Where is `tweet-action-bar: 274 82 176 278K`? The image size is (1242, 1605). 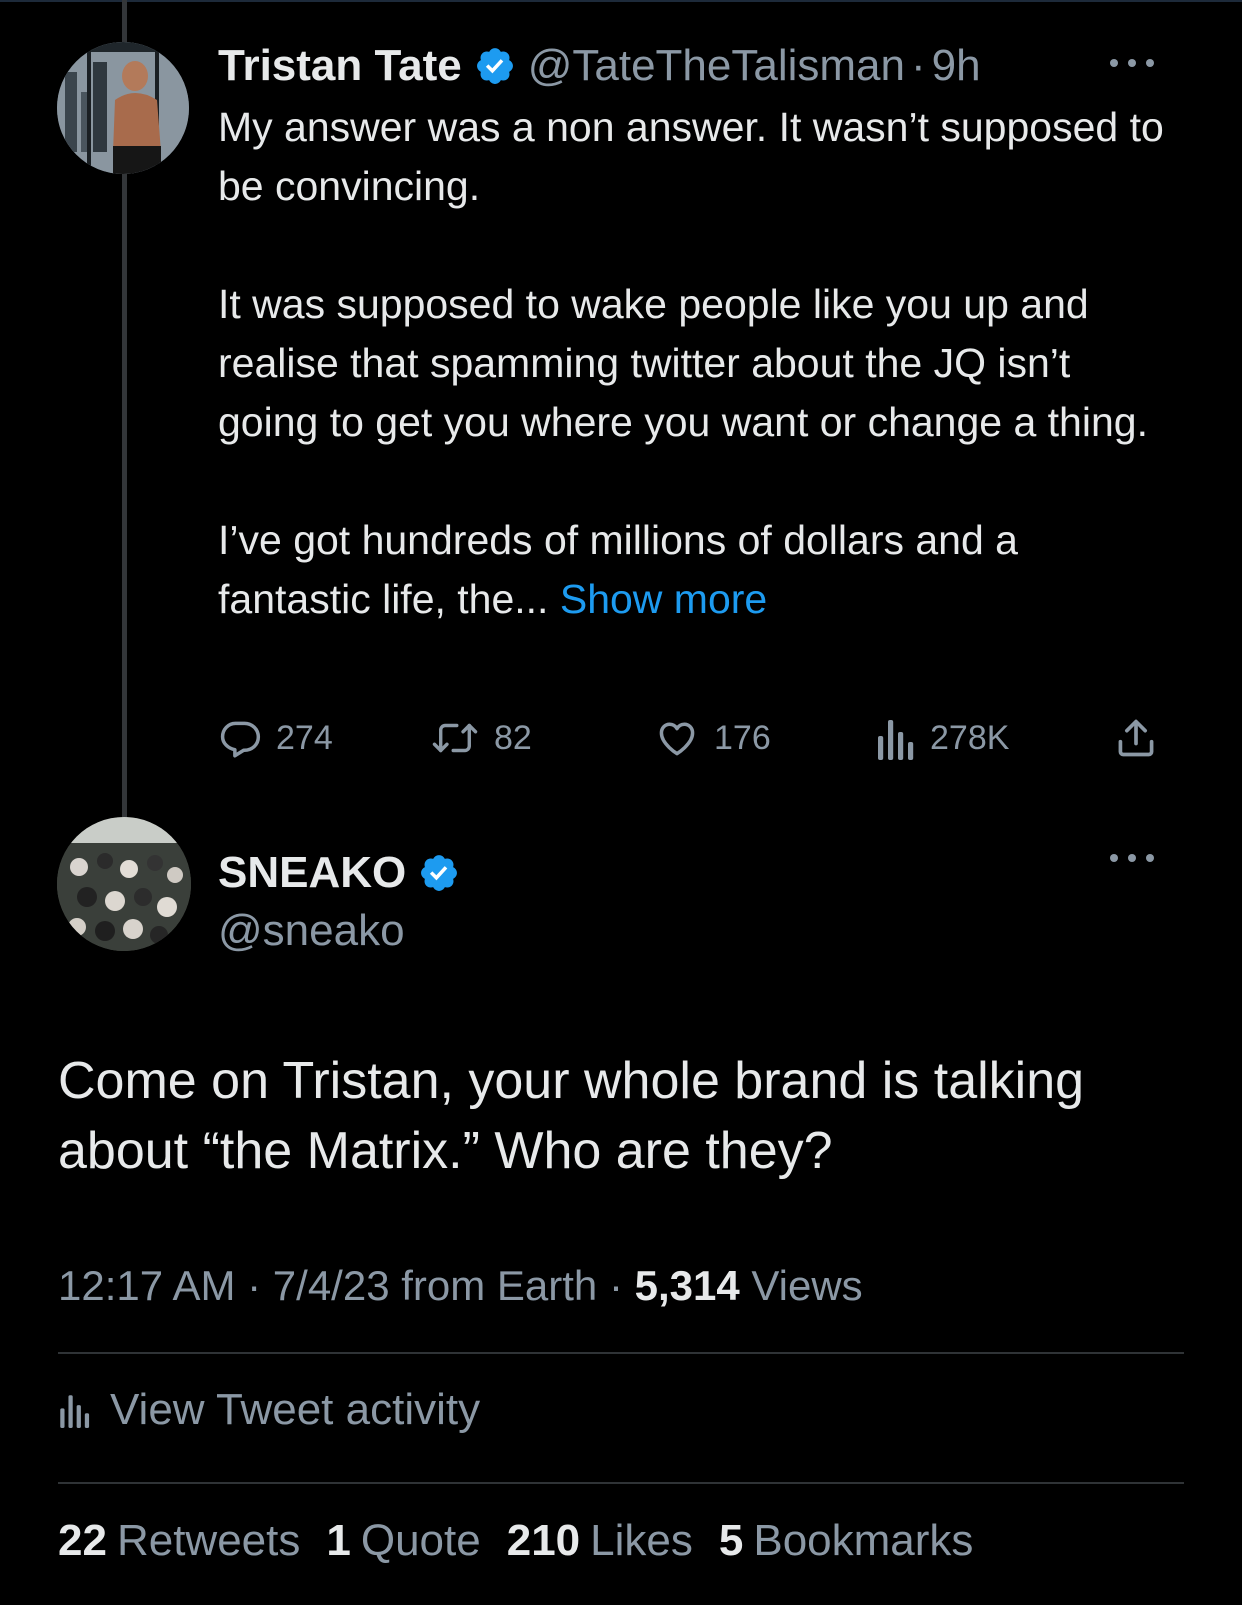
tweet-action-bar: 274 82 176 278K is located at coordinates (698, 738).